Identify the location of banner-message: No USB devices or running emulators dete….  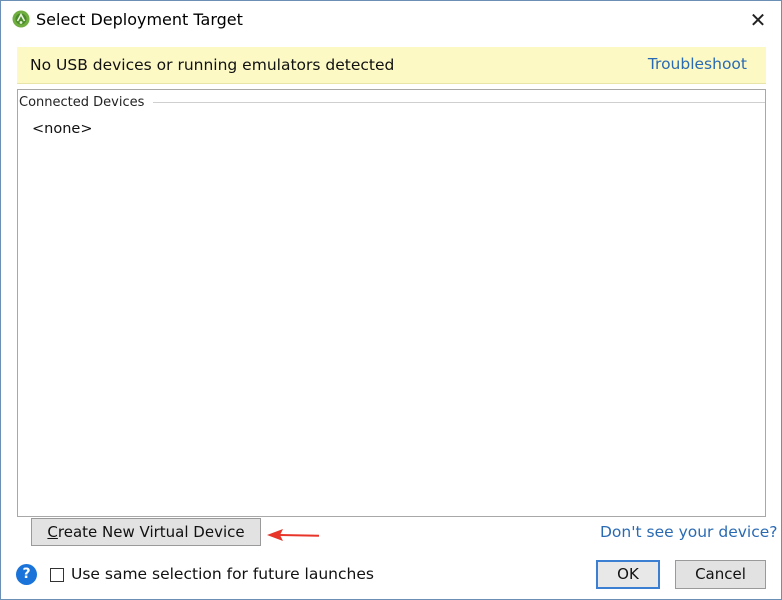
(212, 65).